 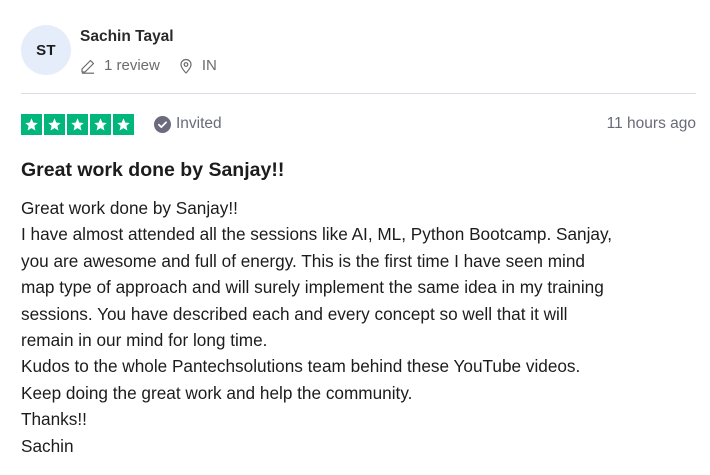 What do you see at coordinates (148, 37) in the screenshot?
I see `reviewer-name: Sachin Tayal` at bounding box center [148, 37].